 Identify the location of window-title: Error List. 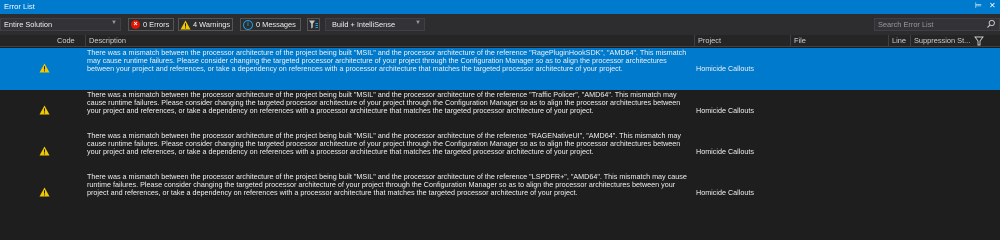
(19, 6).